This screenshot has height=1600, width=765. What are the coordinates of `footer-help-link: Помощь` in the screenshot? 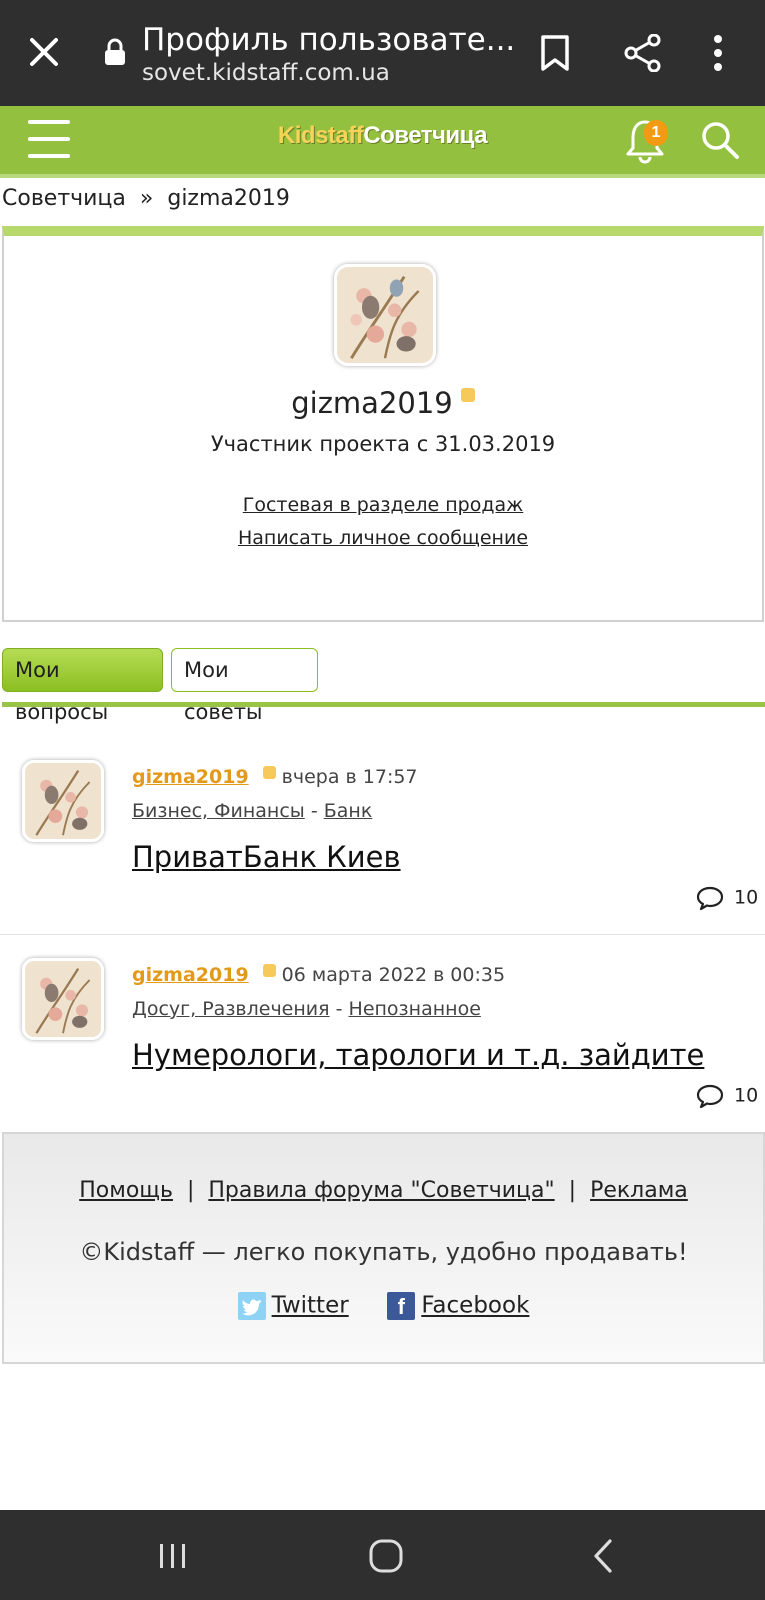 It's located at (126, 1190).